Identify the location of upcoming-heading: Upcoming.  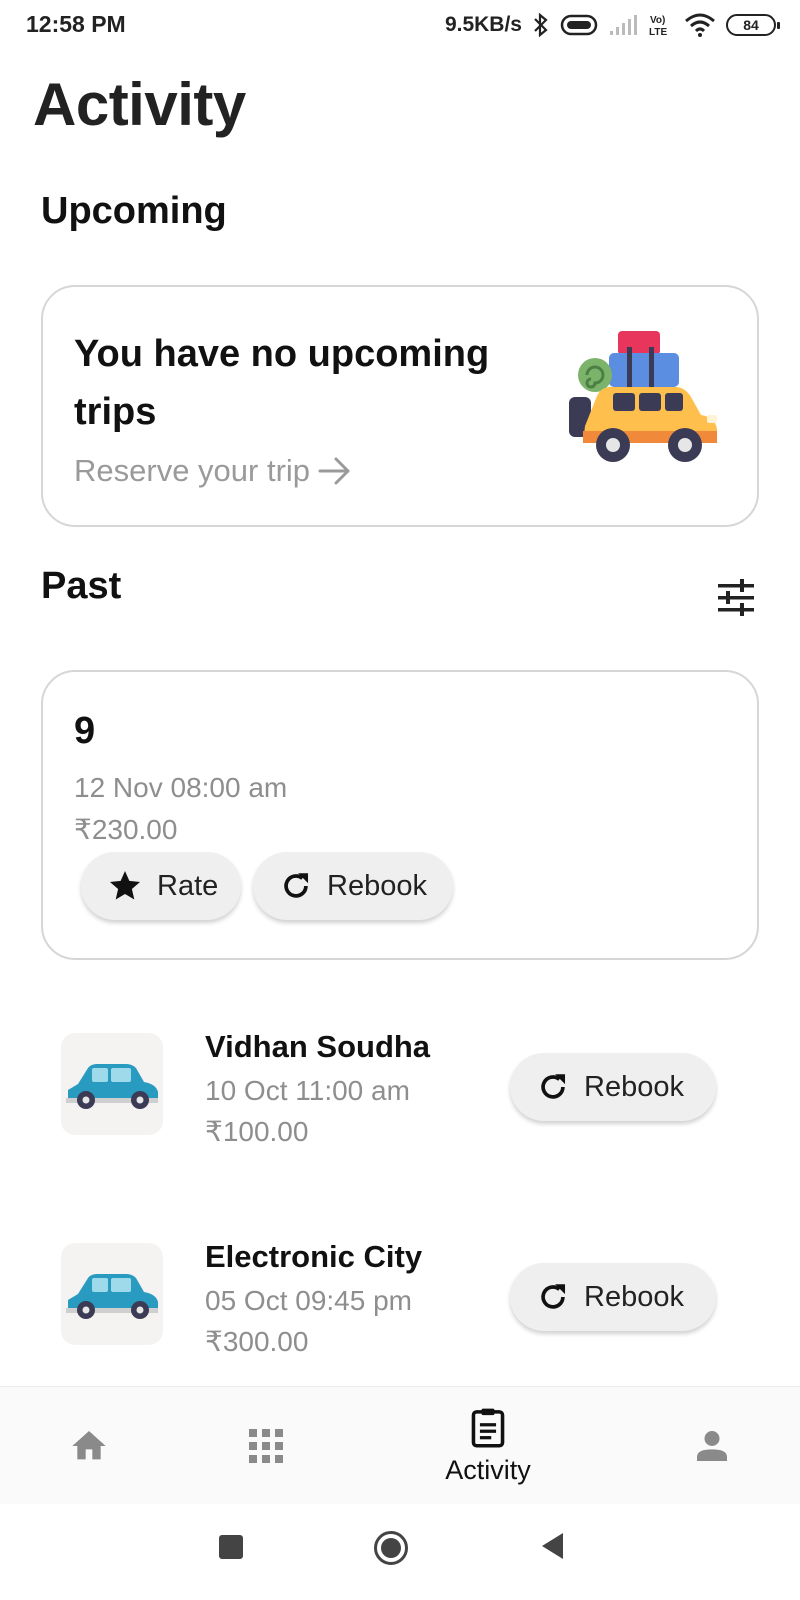
(134, 211).